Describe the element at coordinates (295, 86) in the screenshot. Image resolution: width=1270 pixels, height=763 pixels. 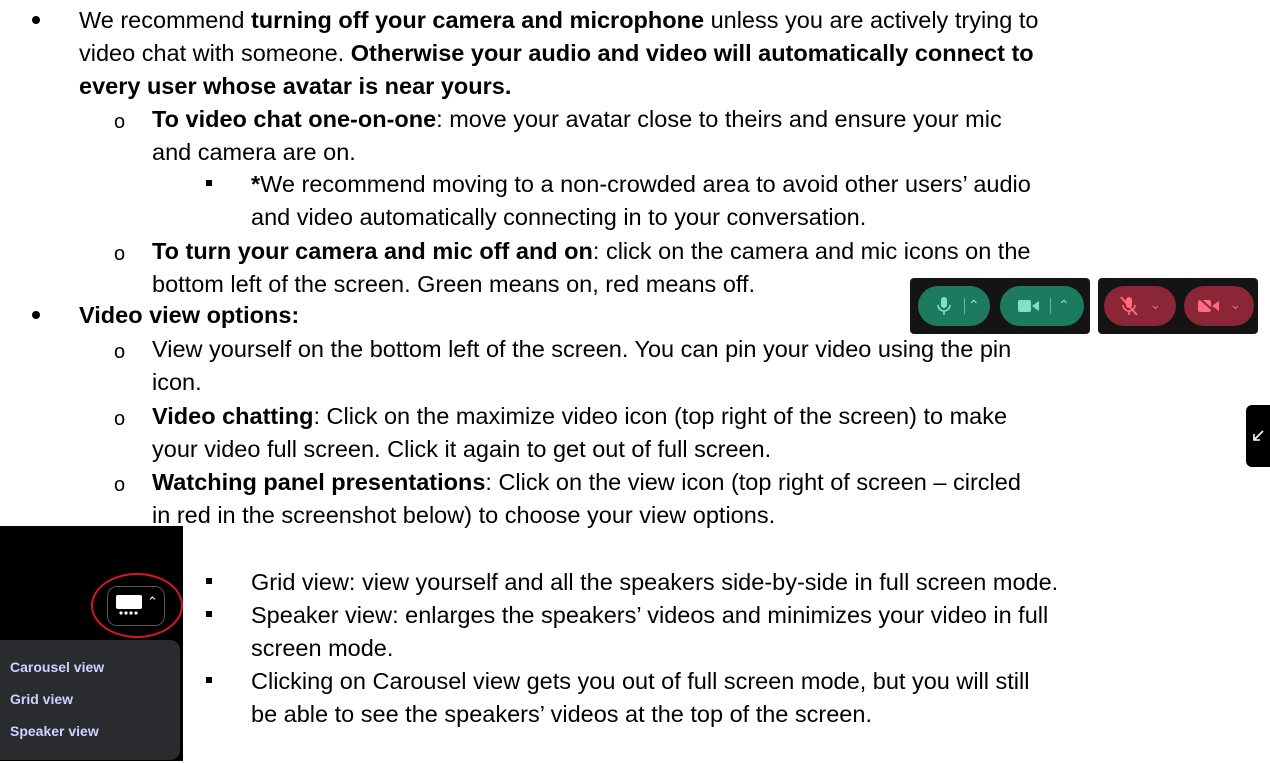
I see `para1-line3: every user whose avatar is near yours.` at that location.